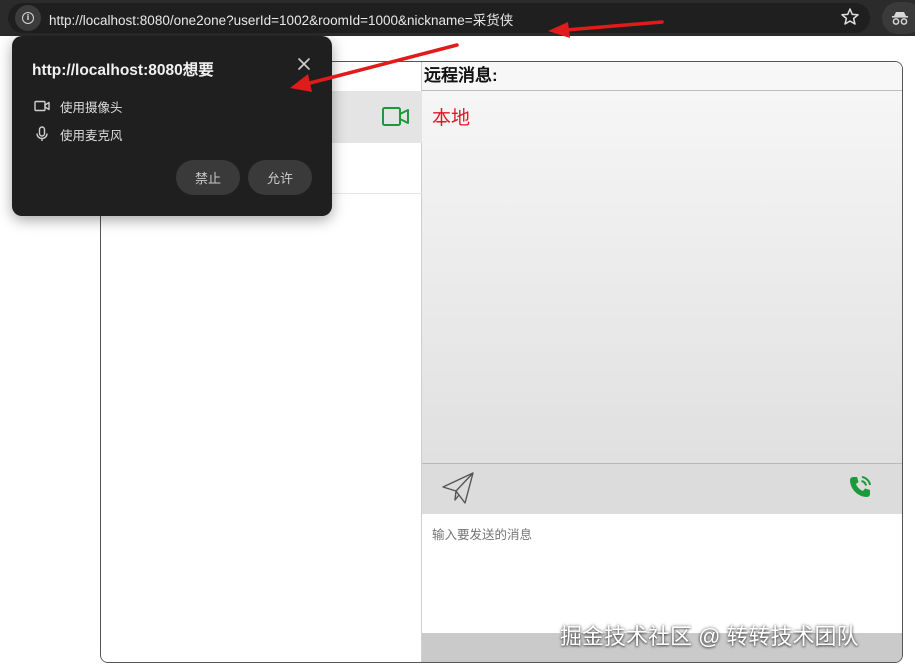 Image resolution: width=915 pixels, height=667 pixels. I want to click on camera-icon, so click(42, 106).